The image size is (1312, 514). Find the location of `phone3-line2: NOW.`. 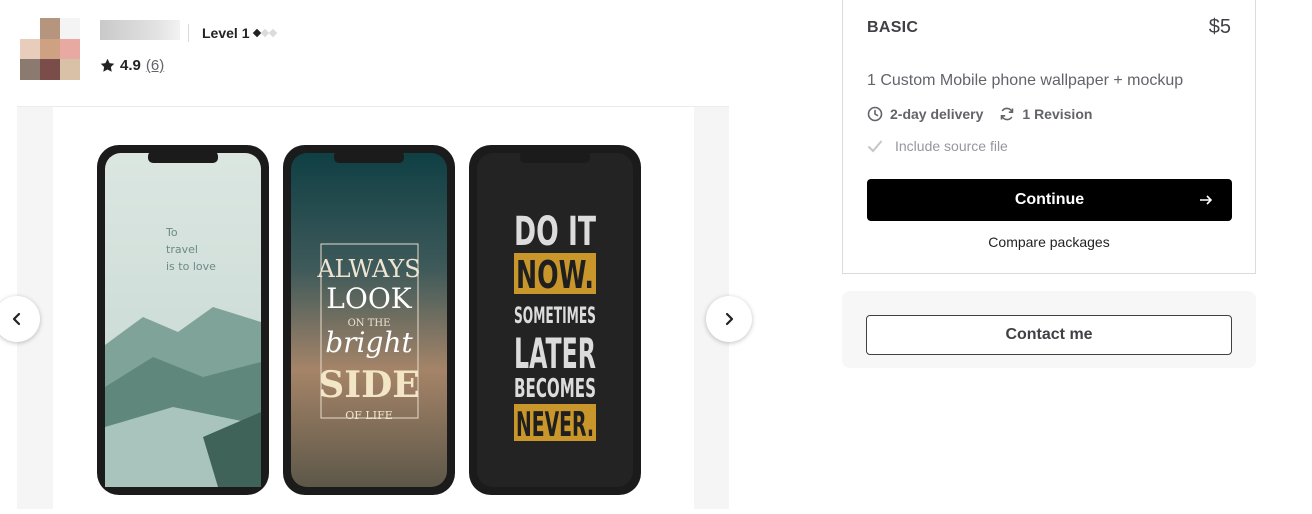

phone3-line2: NOW. is located at coordinates (555, 275).